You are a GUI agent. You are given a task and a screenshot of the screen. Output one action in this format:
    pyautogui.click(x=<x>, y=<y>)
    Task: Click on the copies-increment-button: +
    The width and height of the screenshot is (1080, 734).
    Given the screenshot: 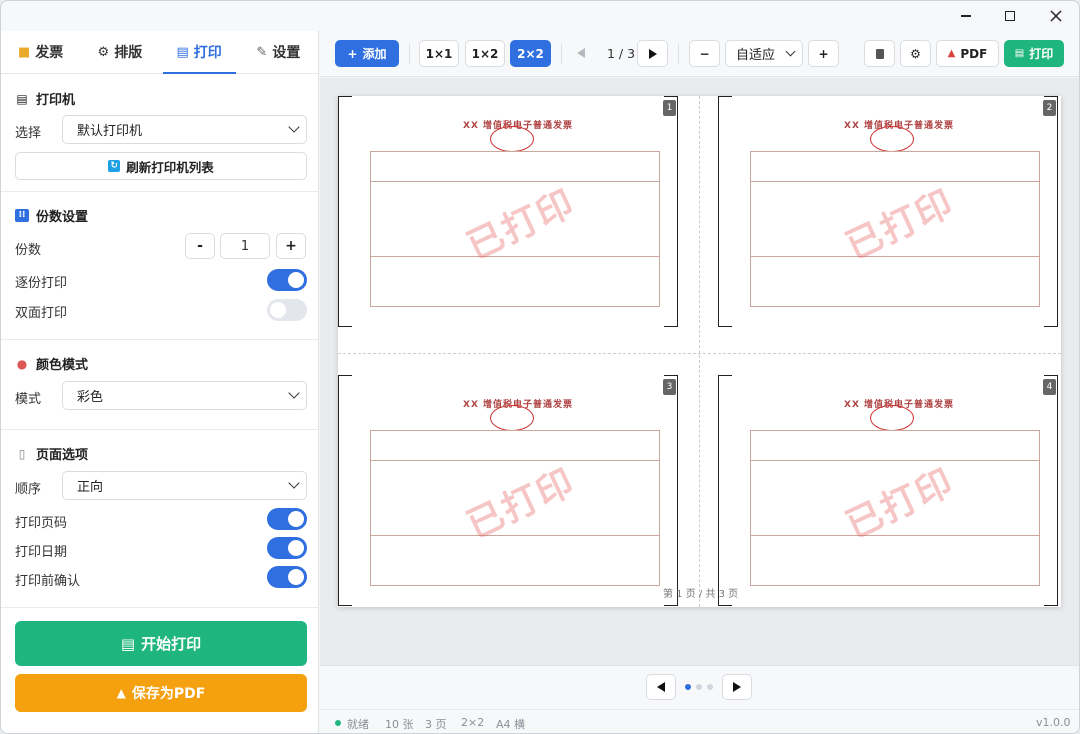 What is the action you would take?
    pyautogui.click(x=291, y=246)
    